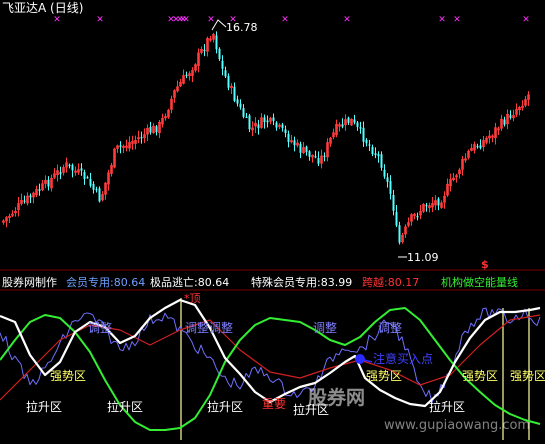 This screenshot has height=444, width=545. I want to click on watermark-text: 股券网, so click(337, 398).